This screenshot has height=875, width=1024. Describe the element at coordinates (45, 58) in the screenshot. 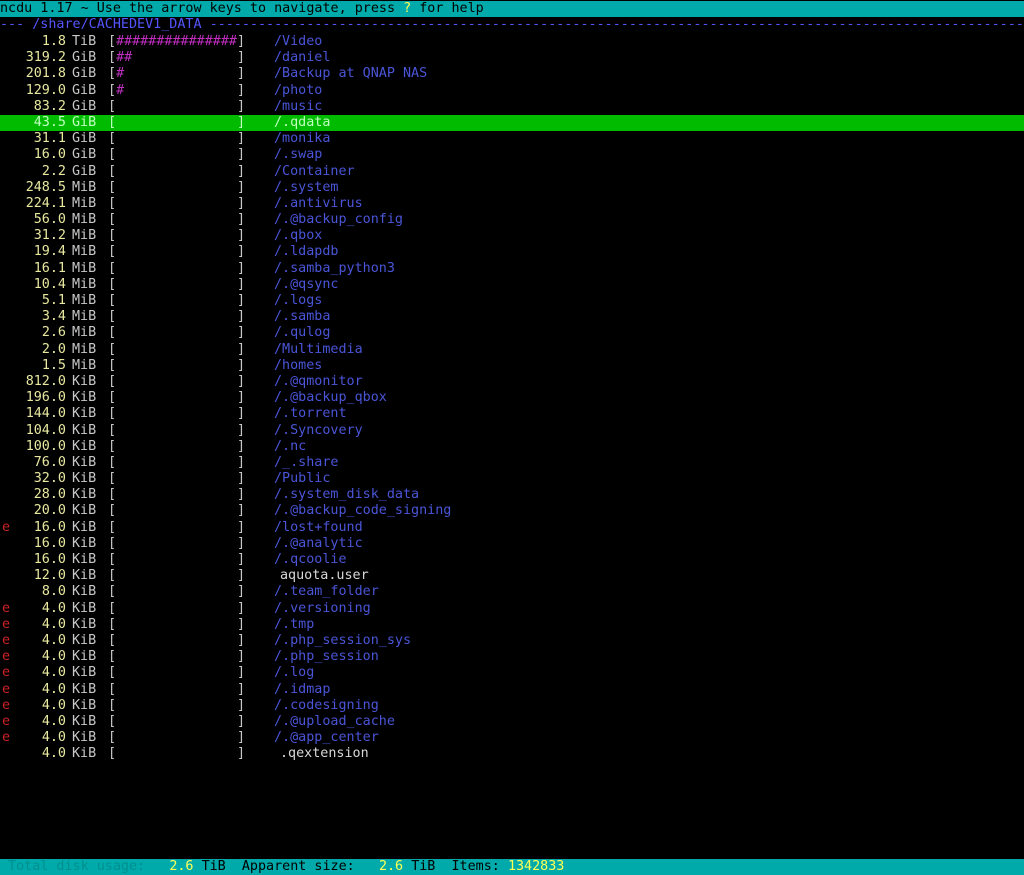

I see `size-value: 319.2` at that location.